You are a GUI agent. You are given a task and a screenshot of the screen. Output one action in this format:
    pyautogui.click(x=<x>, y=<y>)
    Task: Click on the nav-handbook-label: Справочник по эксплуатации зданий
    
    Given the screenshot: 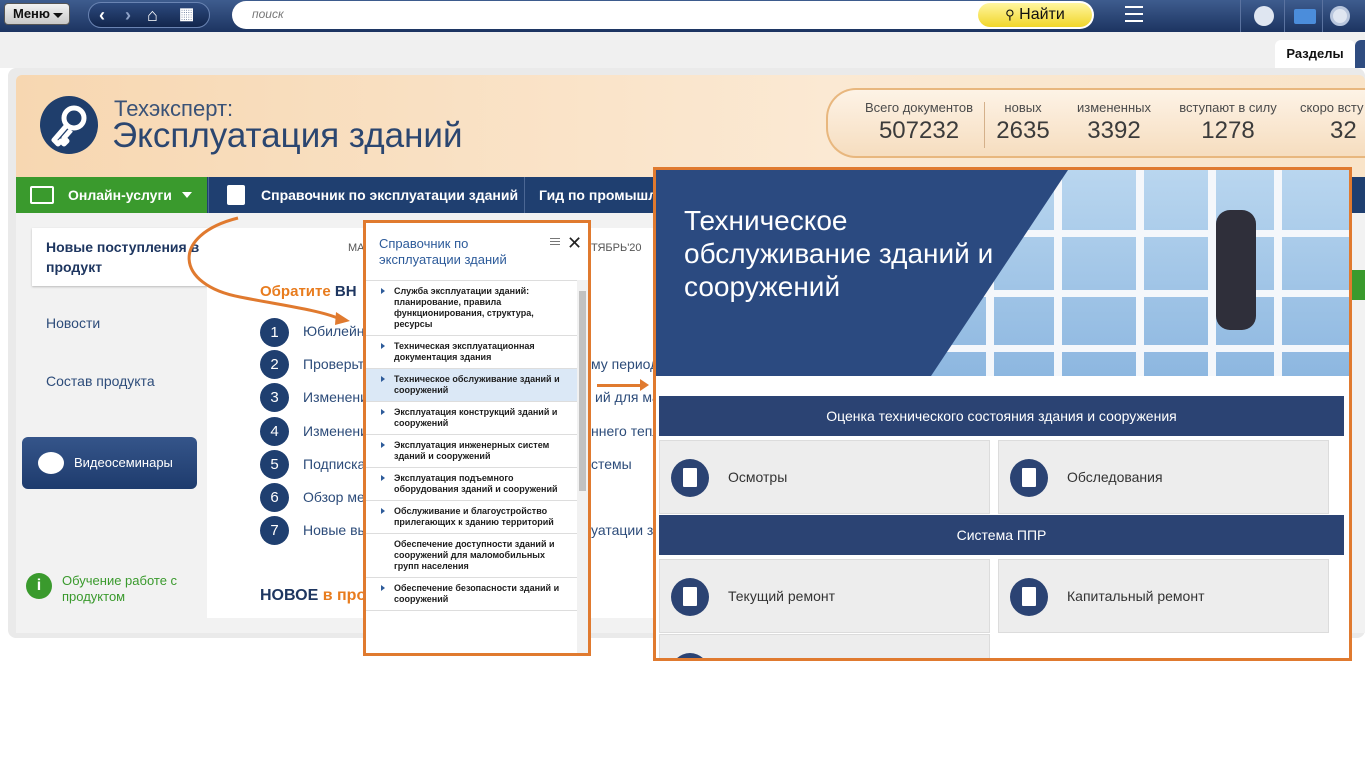 What is the action you would take?
    pyautogui.click(x=390, y=195)
    